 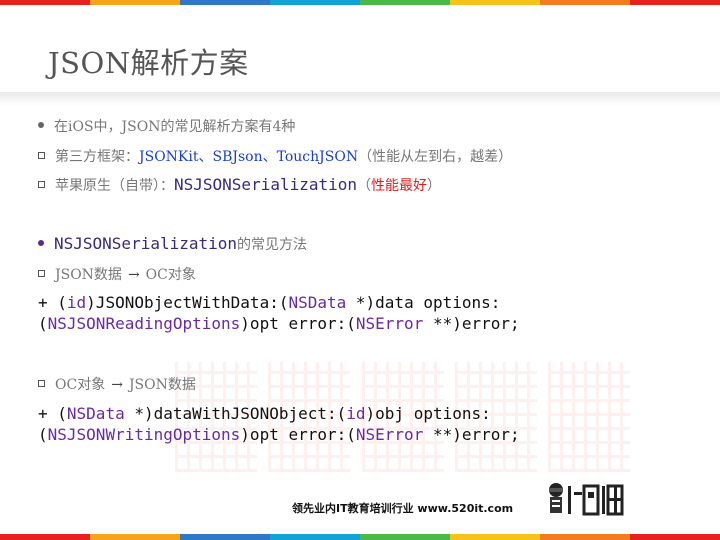 I want to click on third-party-libs: JSONKit、SBJson、TouchJSON, so click(x=249, y=157).